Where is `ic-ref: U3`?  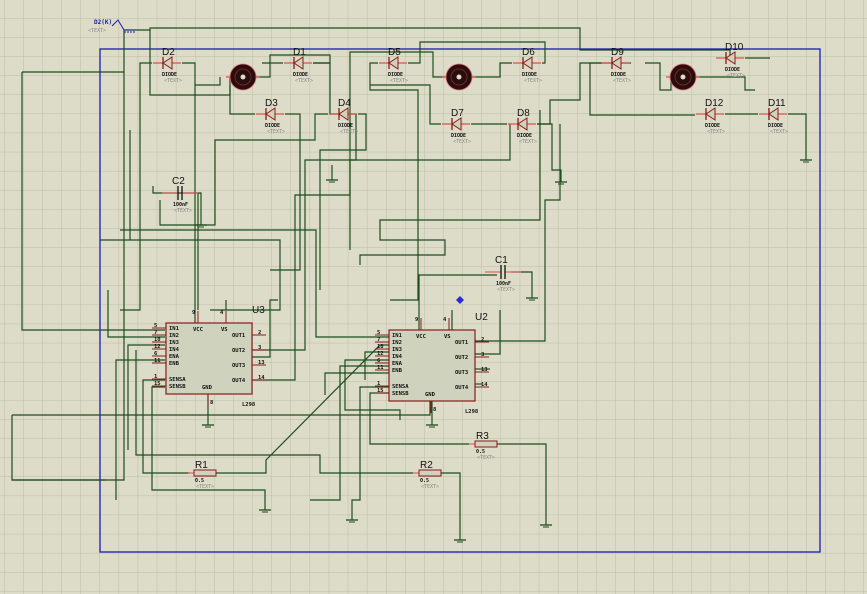
ic-ref: U3 is located at coordinates (258, 310).